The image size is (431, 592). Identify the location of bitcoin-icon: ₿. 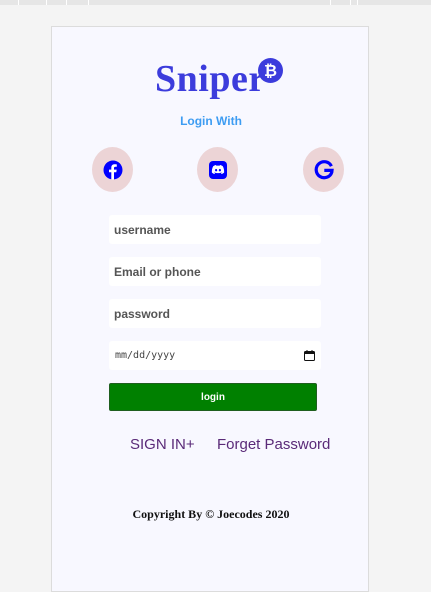
(270, 70).